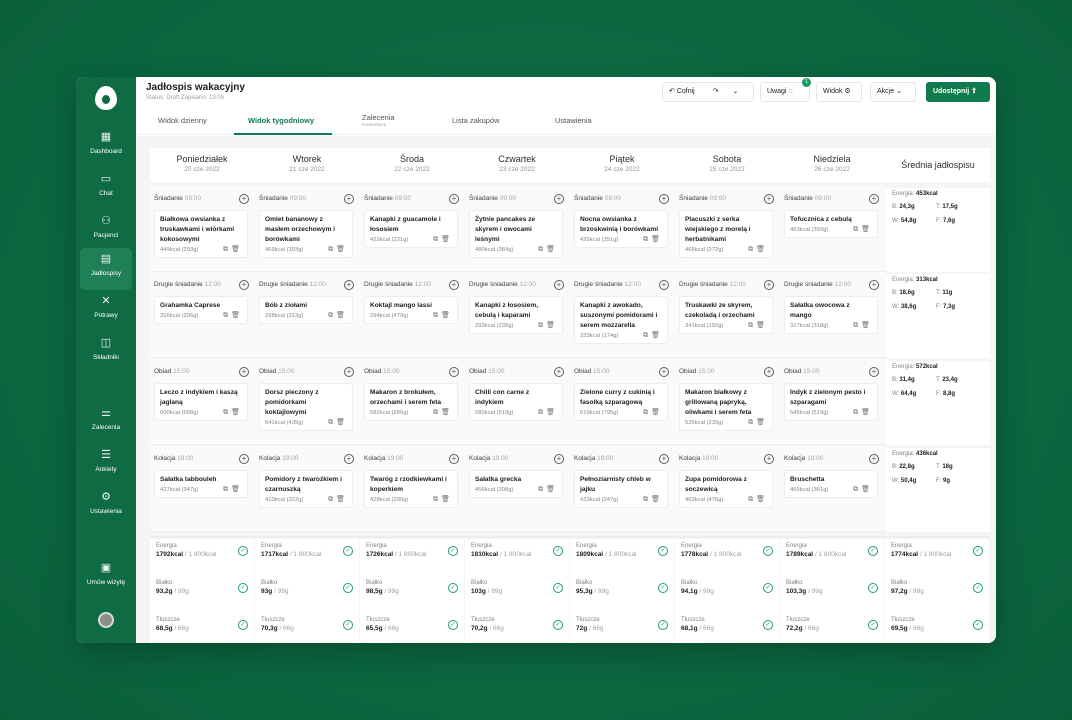  I want to click on tab-recommendations: Zalecenia, so click(378, 117).